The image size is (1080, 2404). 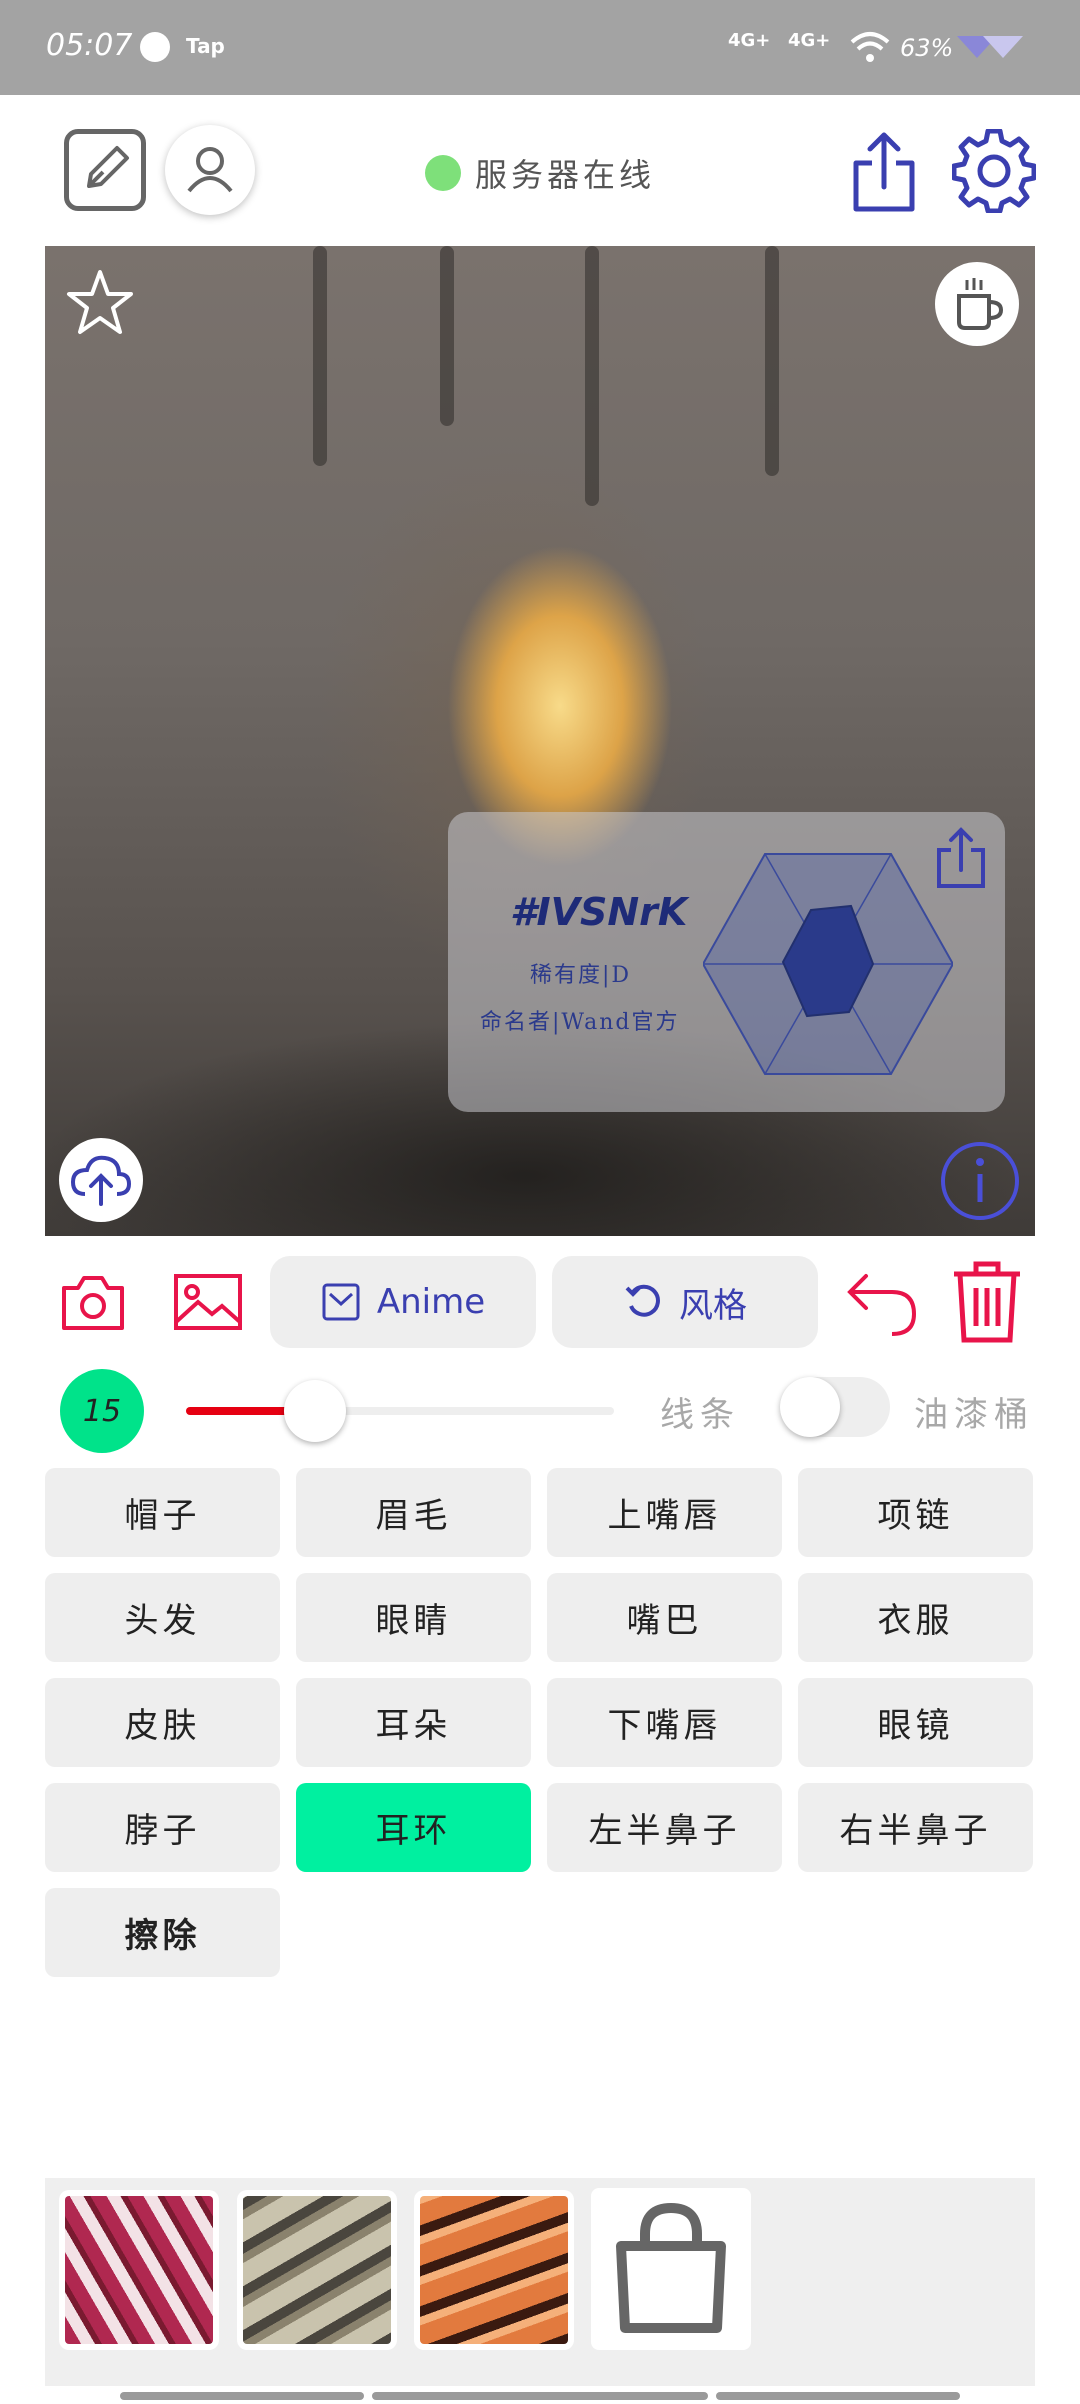 What do you see at coordinates (162, 1827) in the screenshot?
I see `part-button: 脖子` at bounding box center [162, 1827].